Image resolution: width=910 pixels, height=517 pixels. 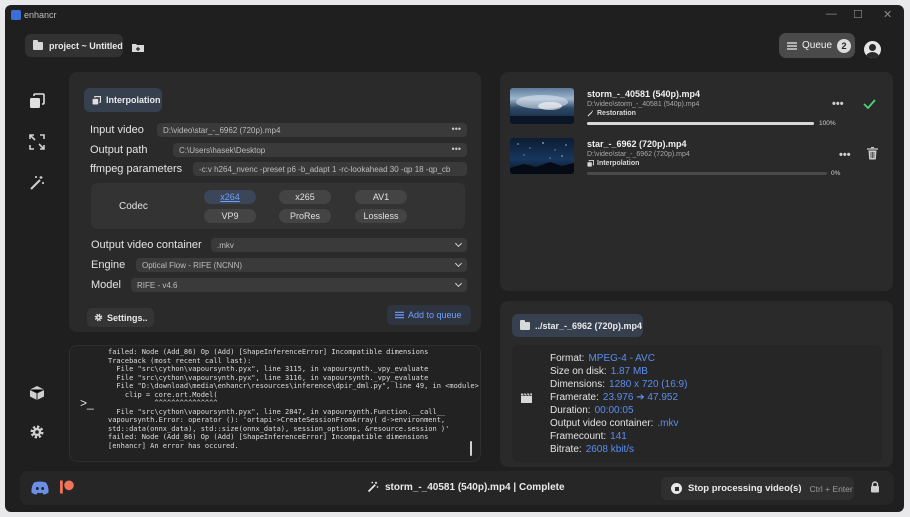 I want to click on input-video-label: Input video, so click(x=117, y=130).